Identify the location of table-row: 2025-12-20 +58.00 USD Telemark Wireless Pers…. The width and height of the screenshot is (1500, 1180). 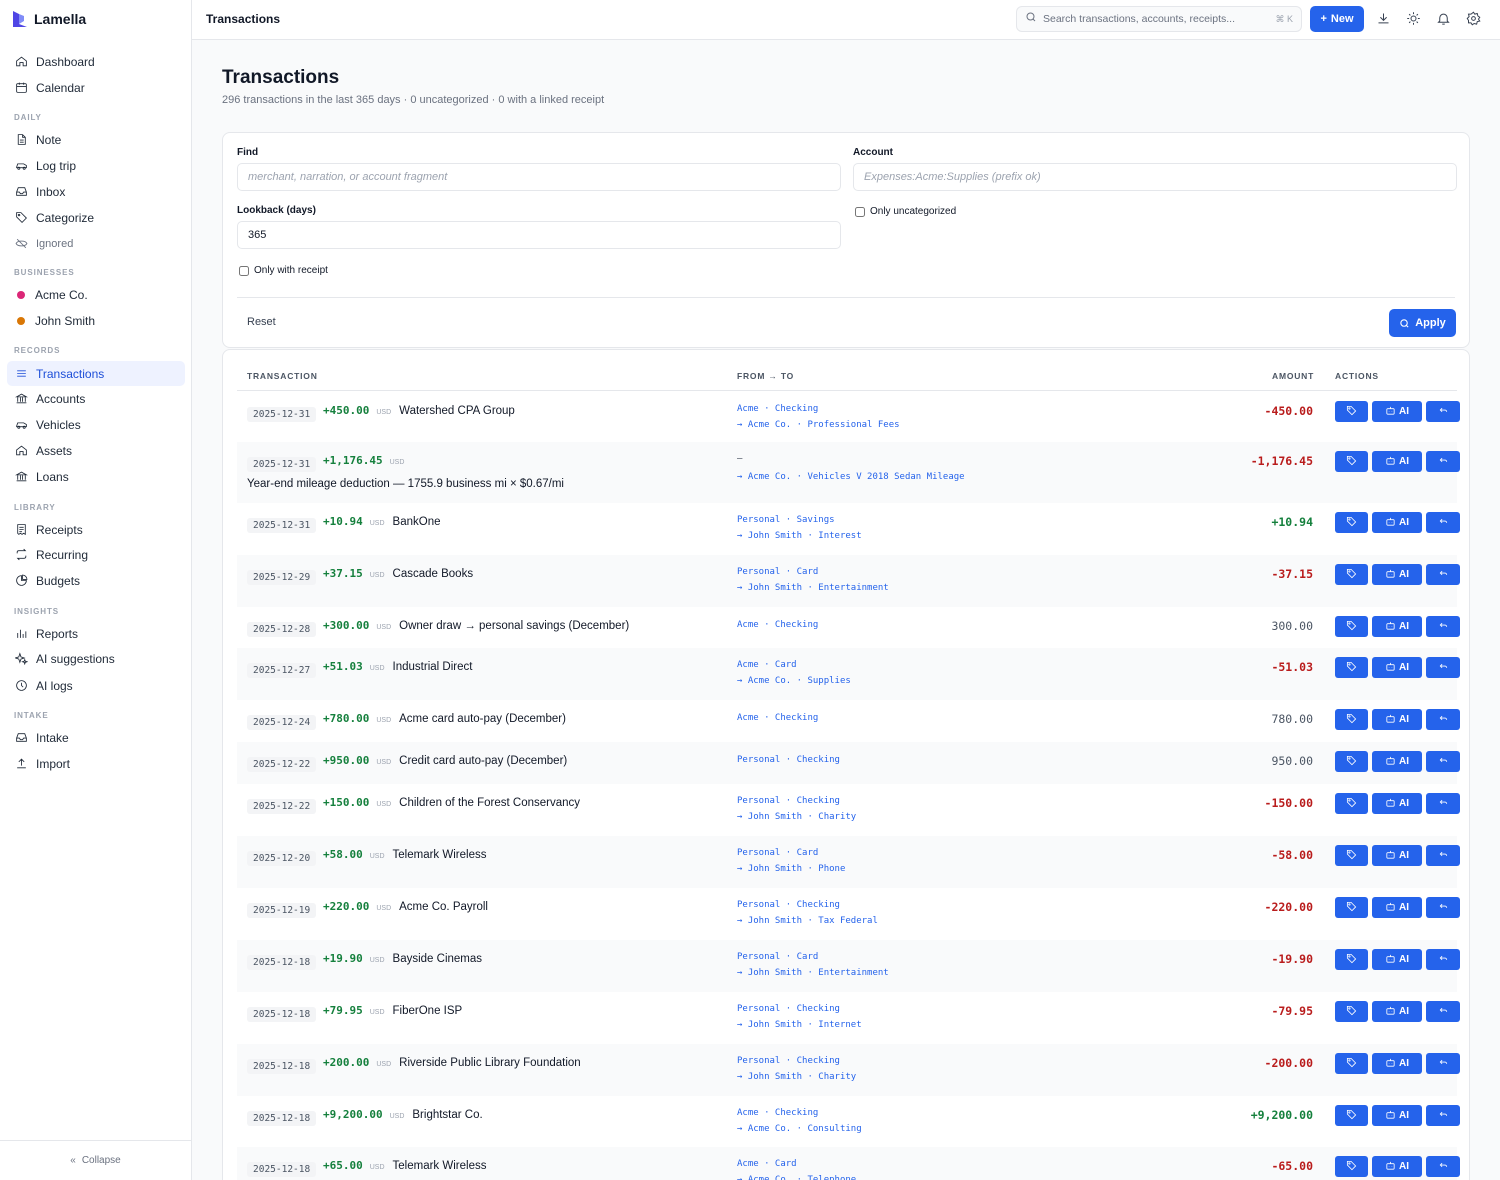
(848, 862).